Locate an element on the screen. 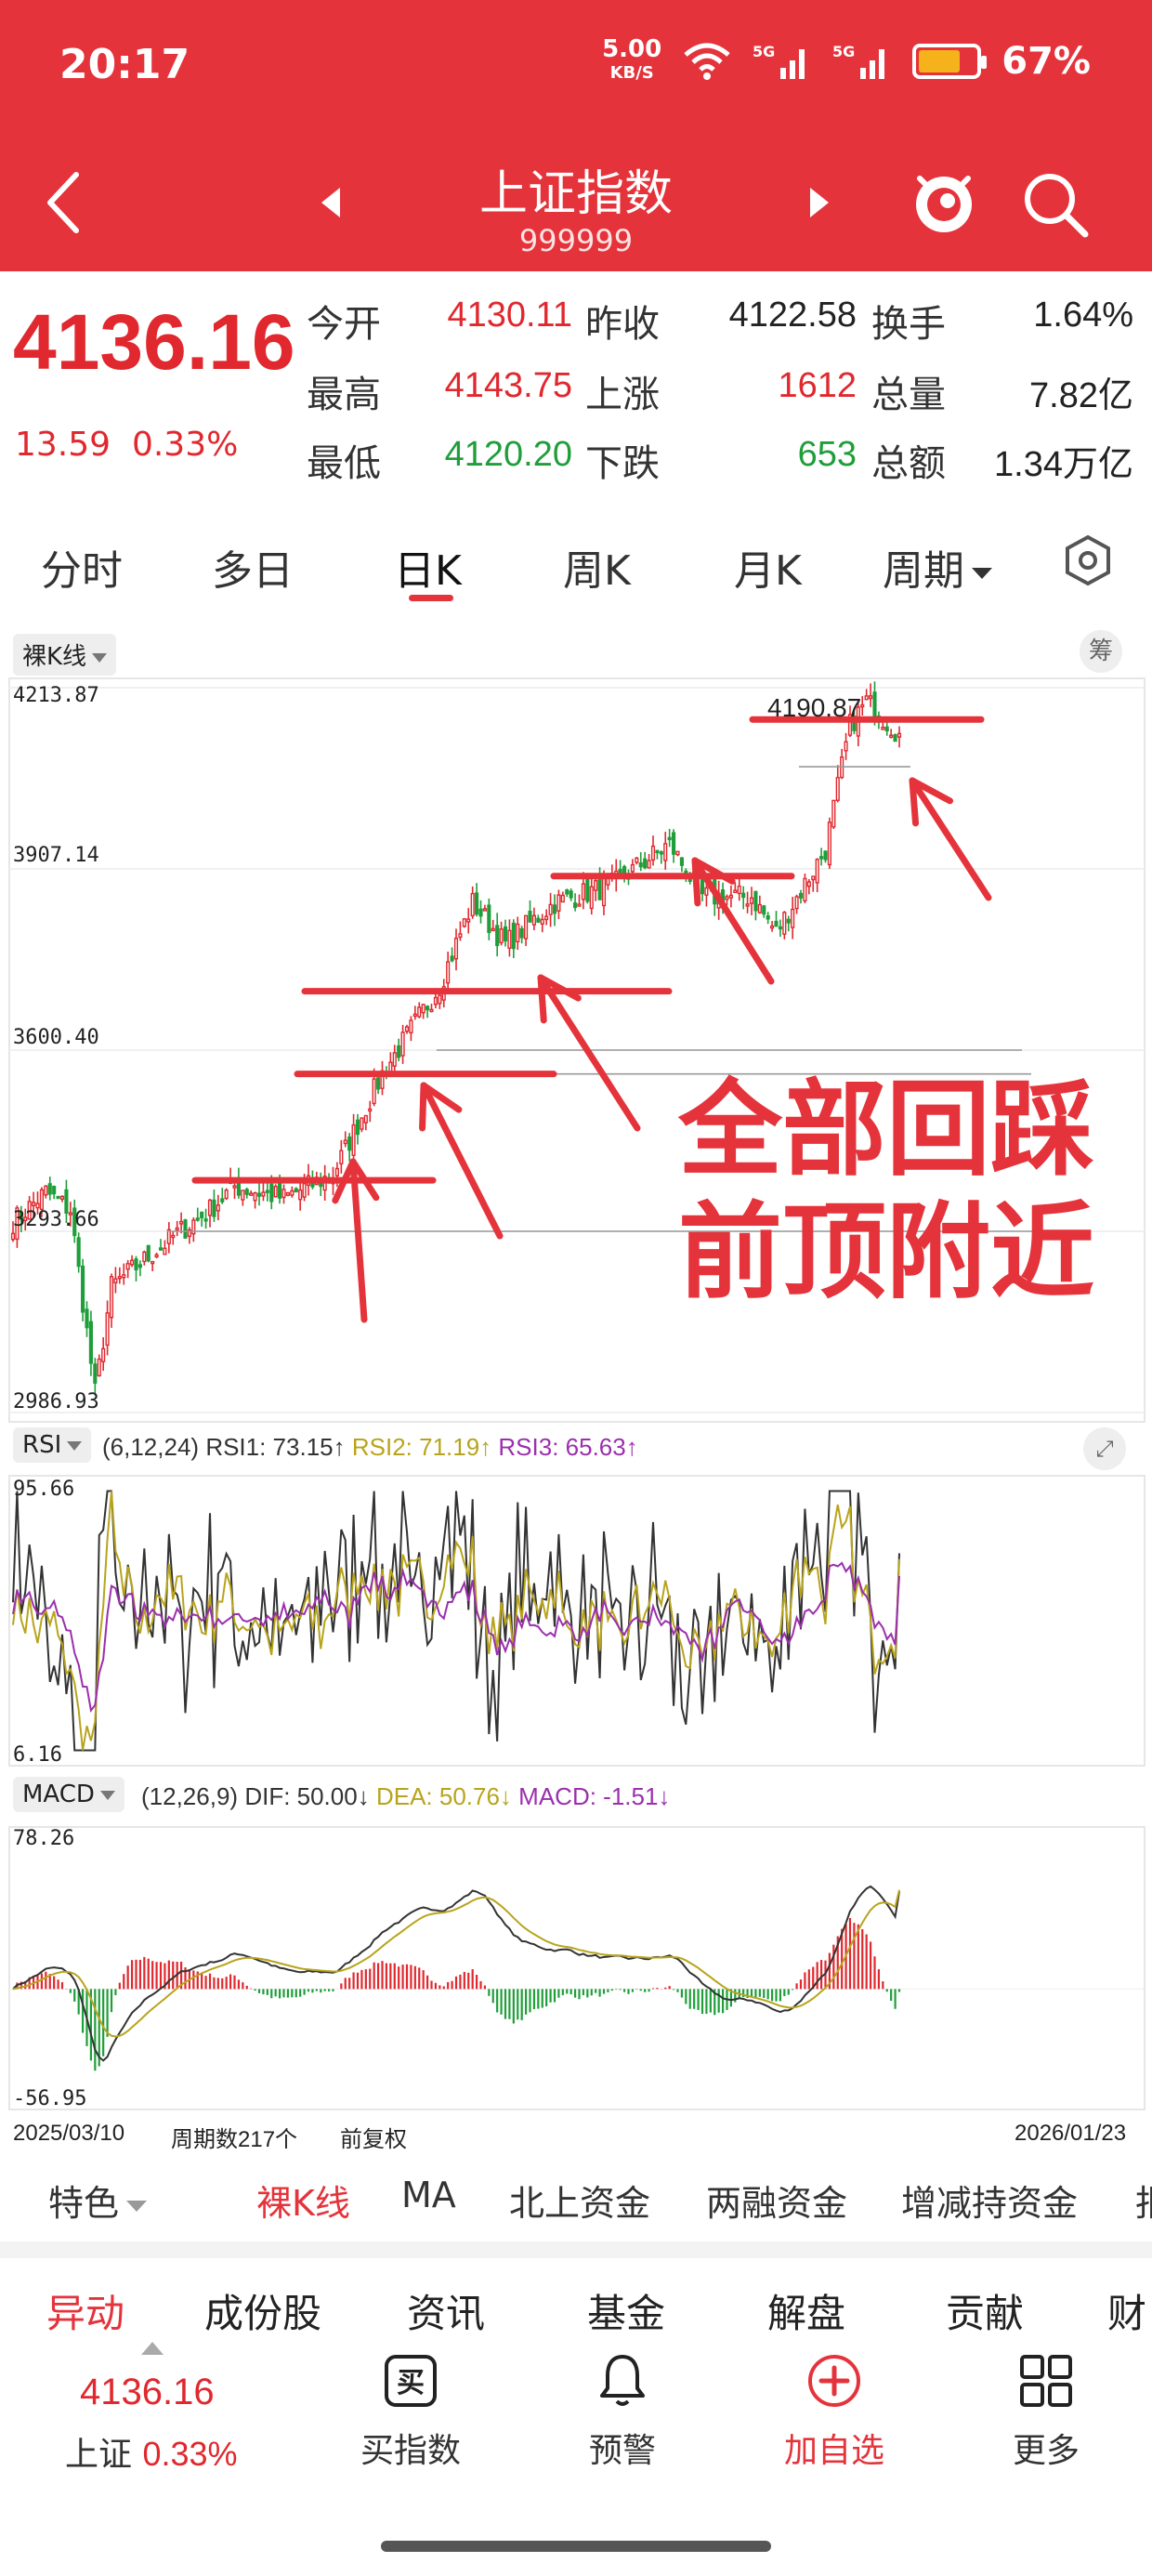 Image resolution: width=1152 pixels, height=2576 pixels. buy-index-button: 买 买指数 is located at coordinates (411, 2411).